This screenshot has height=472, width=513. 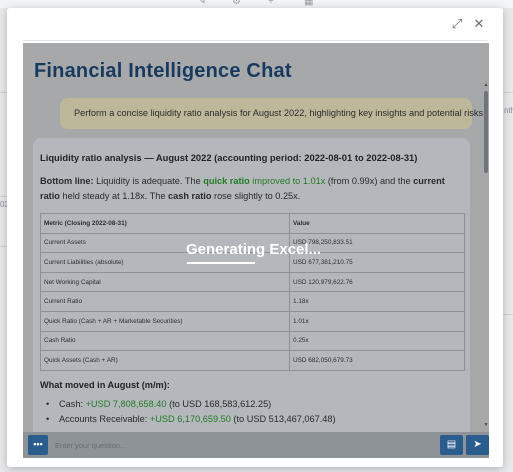 I want to click on item-rest: (to USD 168,583,612.25), so click(x=219, y=404).